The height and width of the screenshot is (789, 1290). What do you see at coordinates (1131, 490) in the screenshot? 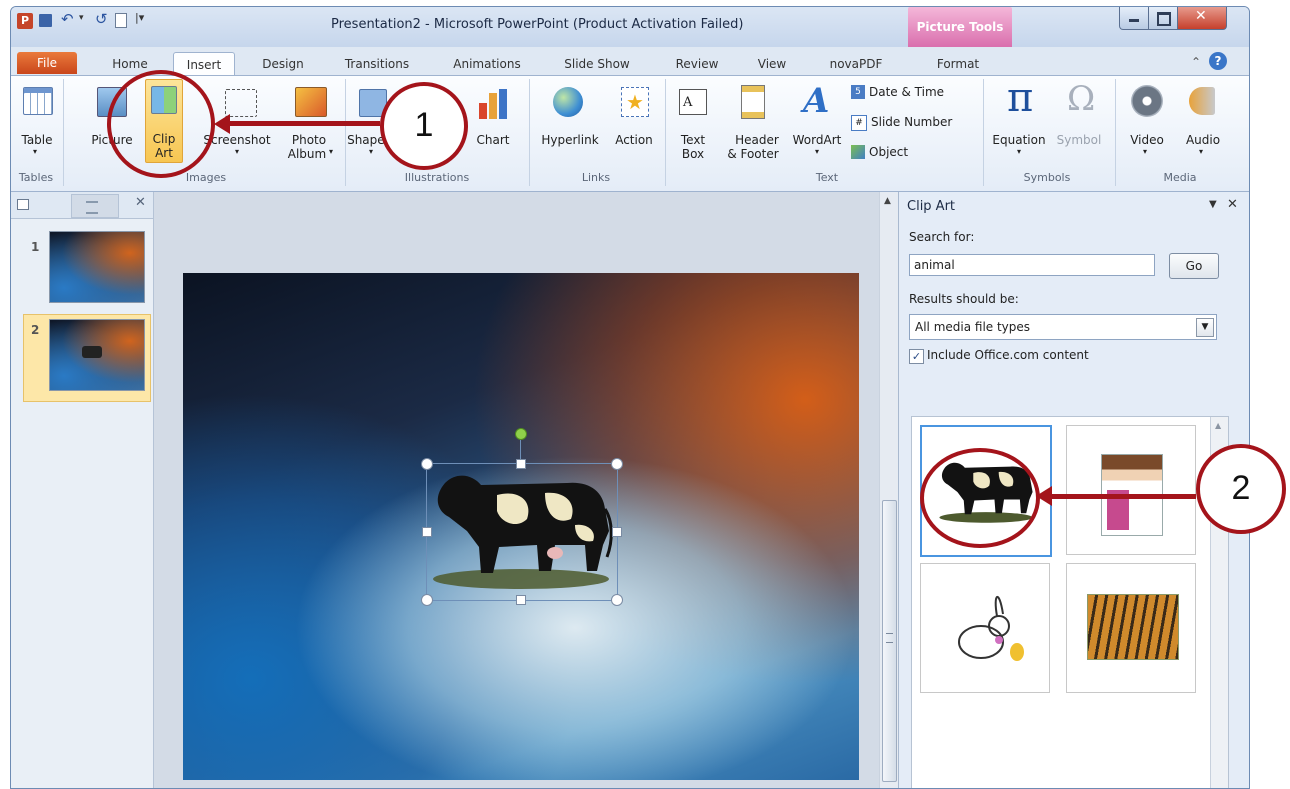
I see `result-vet` at bounding box center [1131, 490].